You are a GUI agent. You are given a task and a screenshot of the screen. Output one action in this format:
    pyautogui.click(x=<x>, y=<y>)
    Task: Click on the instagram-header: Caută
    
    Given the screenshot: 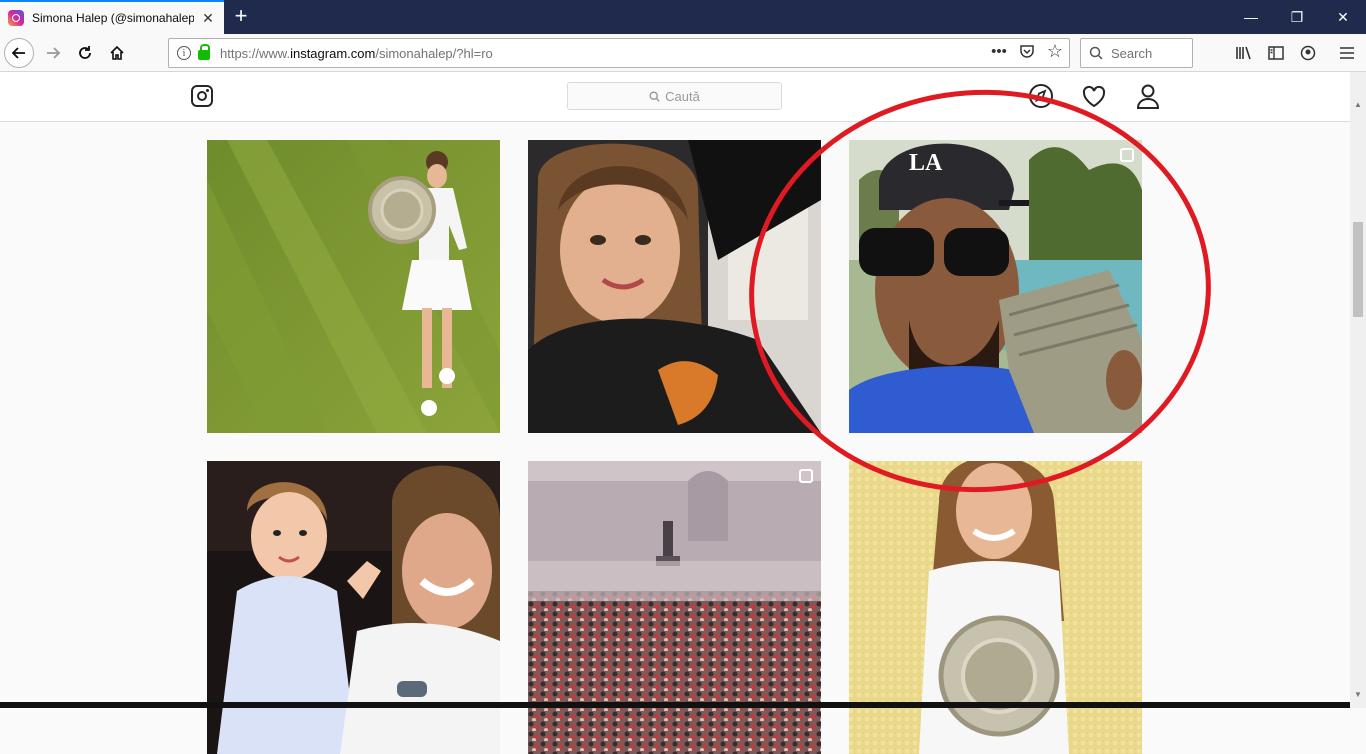 What is the action you would take?
    pyautogui.click(x=675, y=97)
    